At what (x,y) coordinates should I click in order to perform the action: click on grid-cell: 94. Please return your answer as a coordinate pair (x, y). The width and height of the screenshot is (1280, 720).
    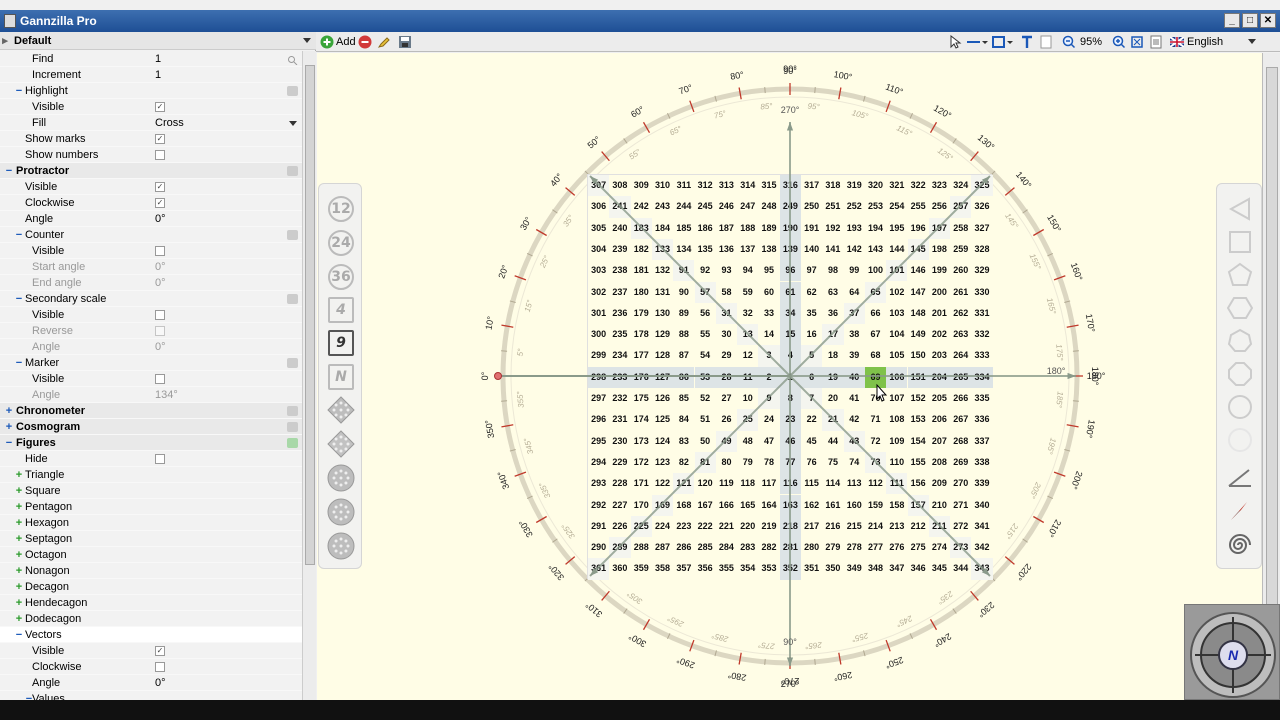
    Looking at the image, I should click on (747, 270).